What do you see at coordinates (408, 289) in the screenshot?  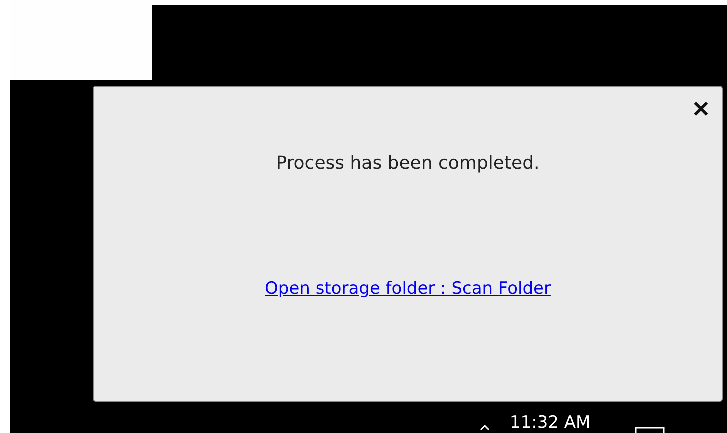 I see `storage-folder-link: Open storage folder : Scan Folder` at bounding box center [408, 289].